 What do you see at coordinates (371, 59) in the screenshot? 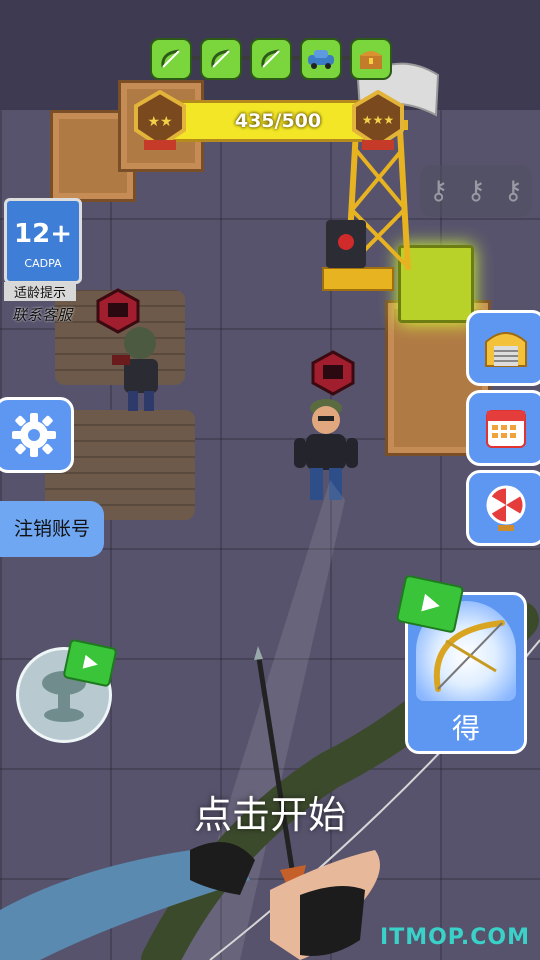
I see `chest-icon` at bounding box center [371, 59].